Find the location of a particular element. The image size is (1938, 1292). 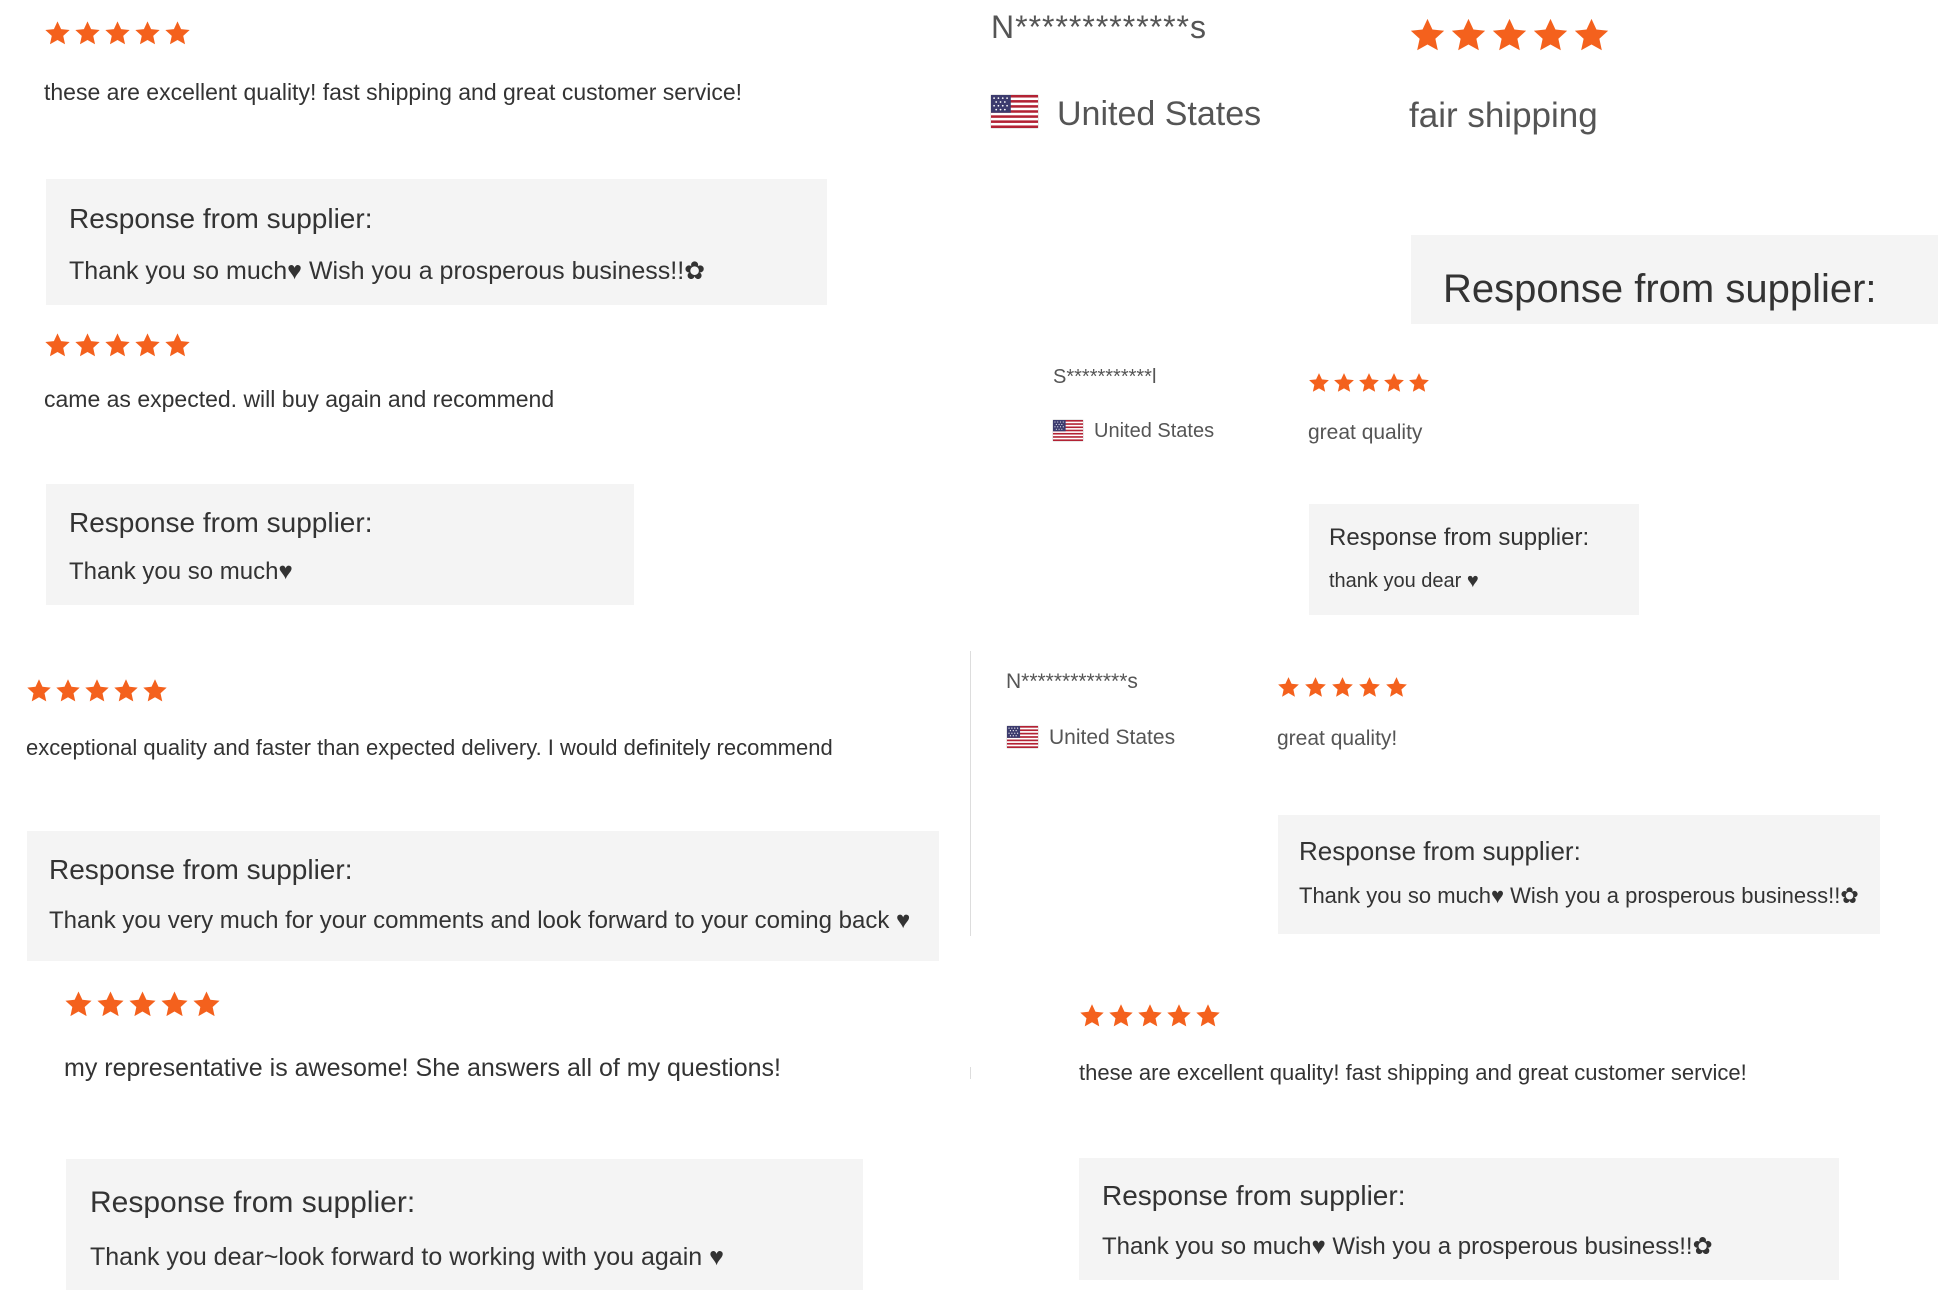

supplier-response: Response from supplier: is located at coordinates (1674, 279).